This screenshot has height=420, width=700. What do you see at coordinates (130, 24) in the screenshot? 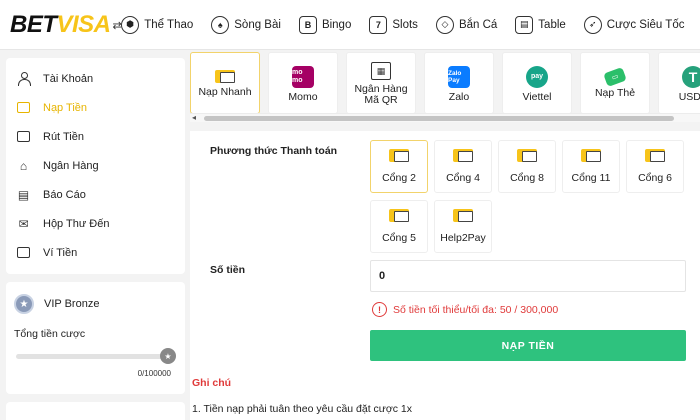
I see `soccer-ball-icon: ⬢` at bounding box center [130, 24].